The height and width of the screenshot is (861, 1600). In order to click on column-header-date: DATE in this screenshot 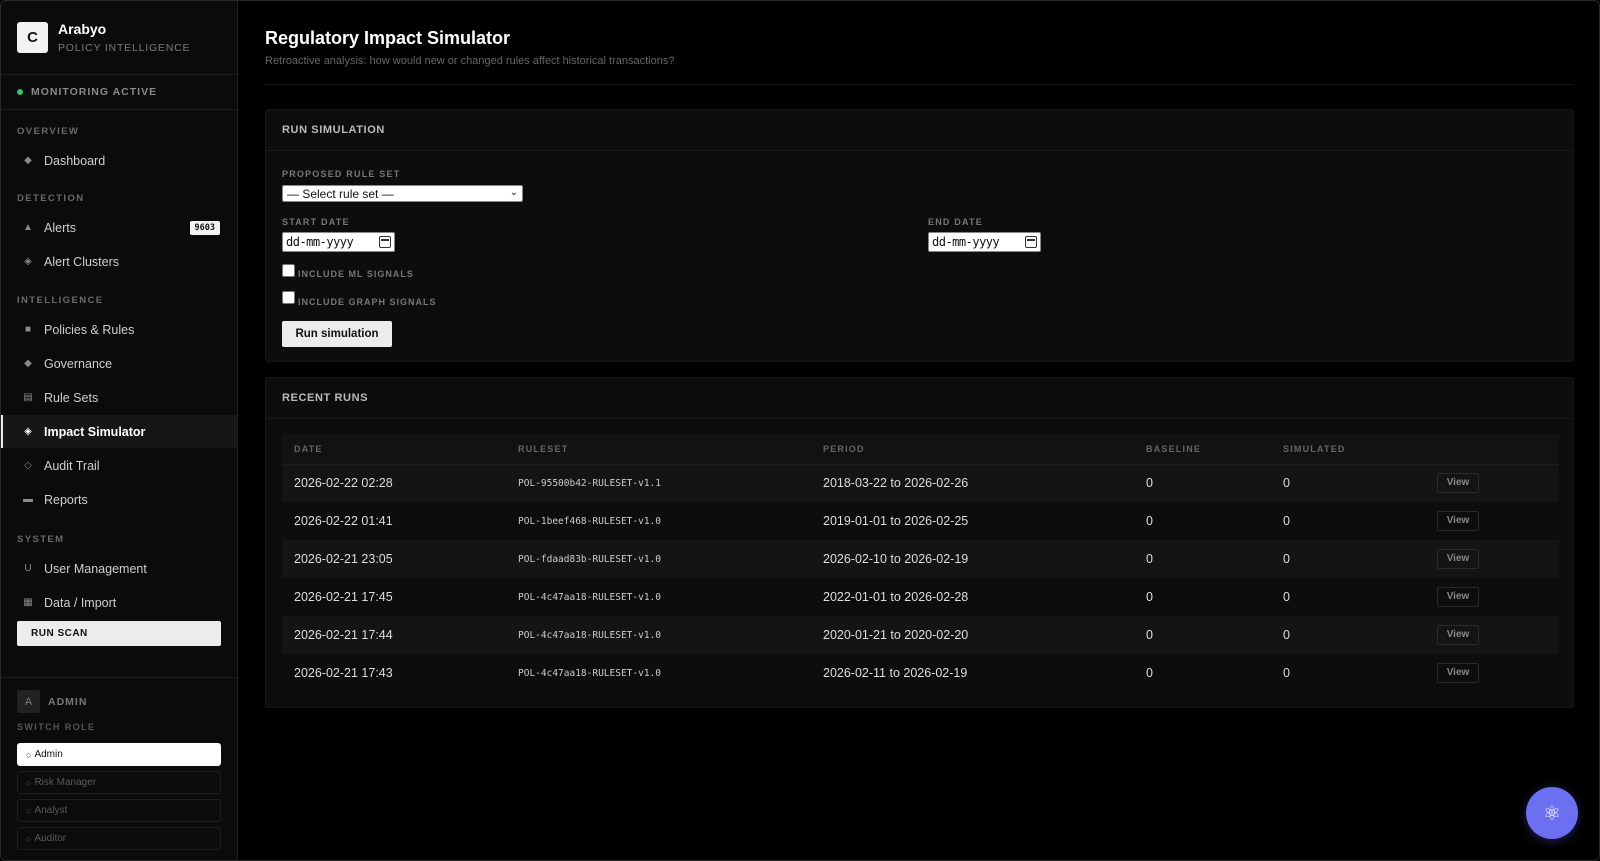, I will do `click(400, 449)`.